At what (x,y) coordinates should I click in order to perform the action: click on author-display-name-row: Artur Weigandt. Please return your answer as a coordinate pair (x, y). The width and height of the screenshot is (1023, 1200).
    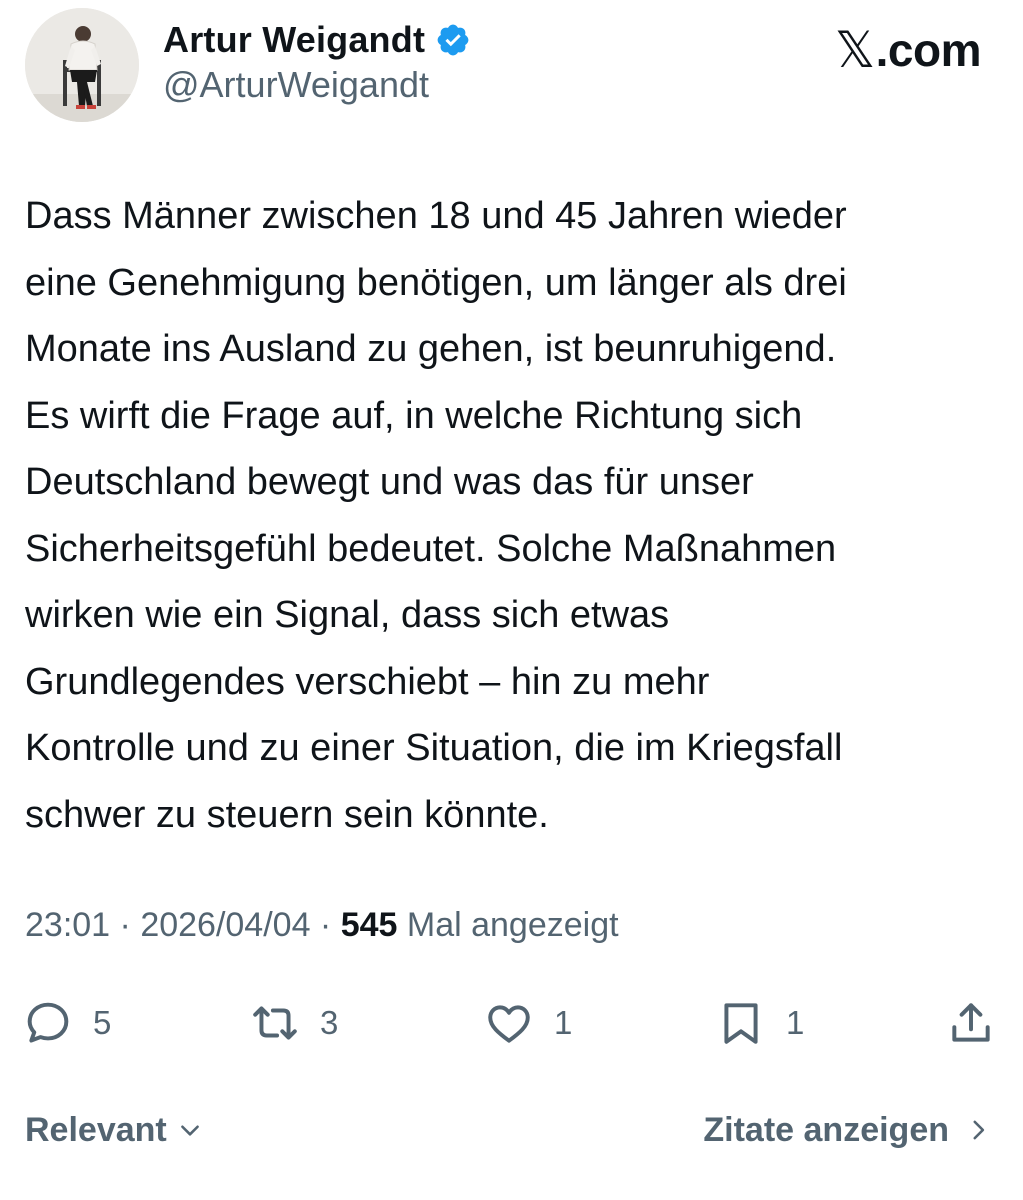
    Looking at the image, I should click on (317, 40).